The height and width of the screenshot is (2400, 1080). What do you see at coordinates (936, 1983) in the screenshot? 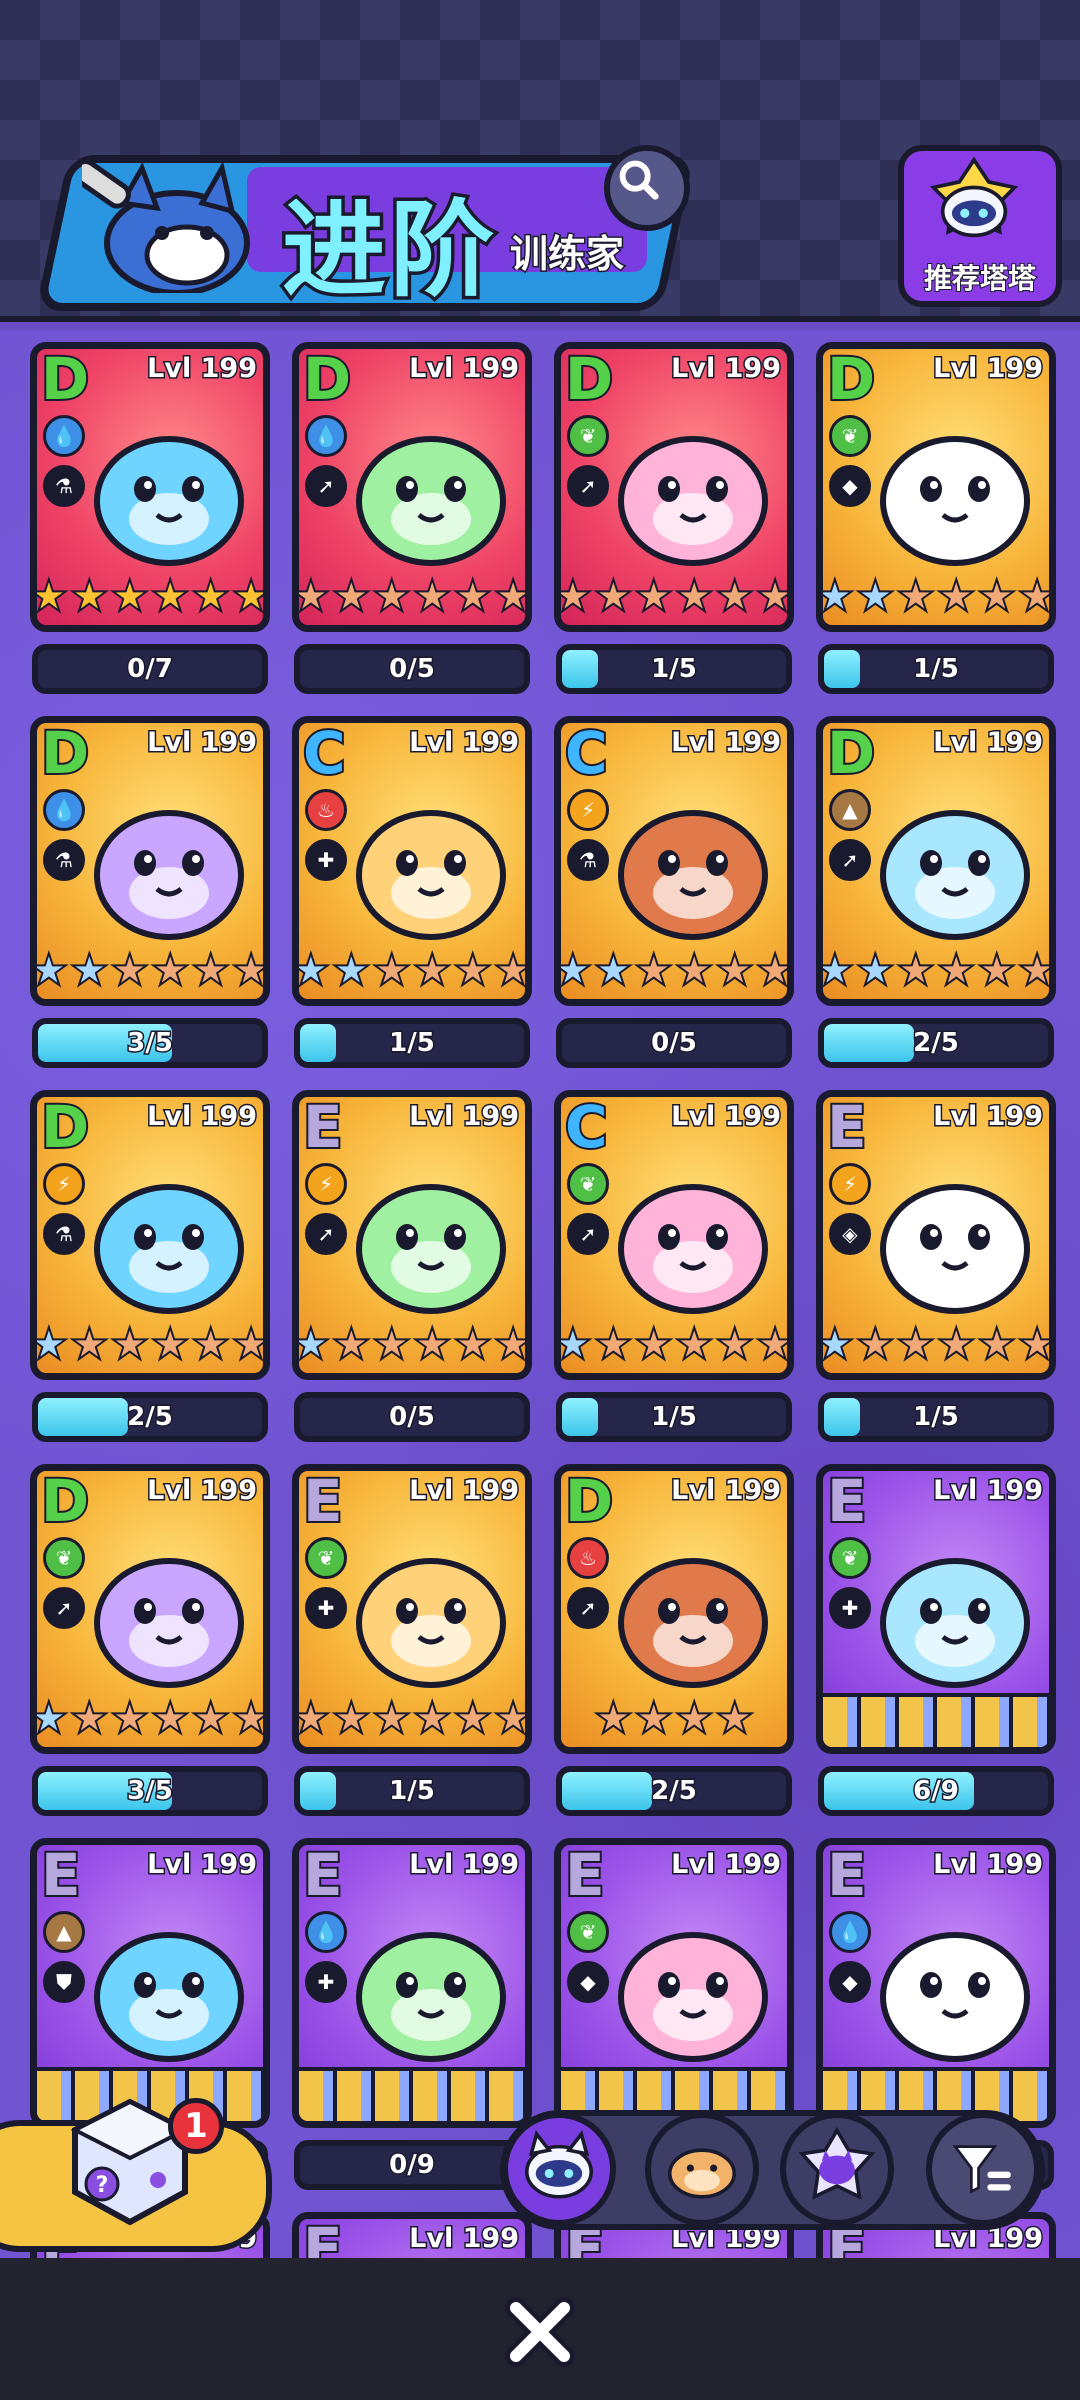
I see `creature-card: E Lvl 199 💧 ◆` at bounding box center [936, 1983].